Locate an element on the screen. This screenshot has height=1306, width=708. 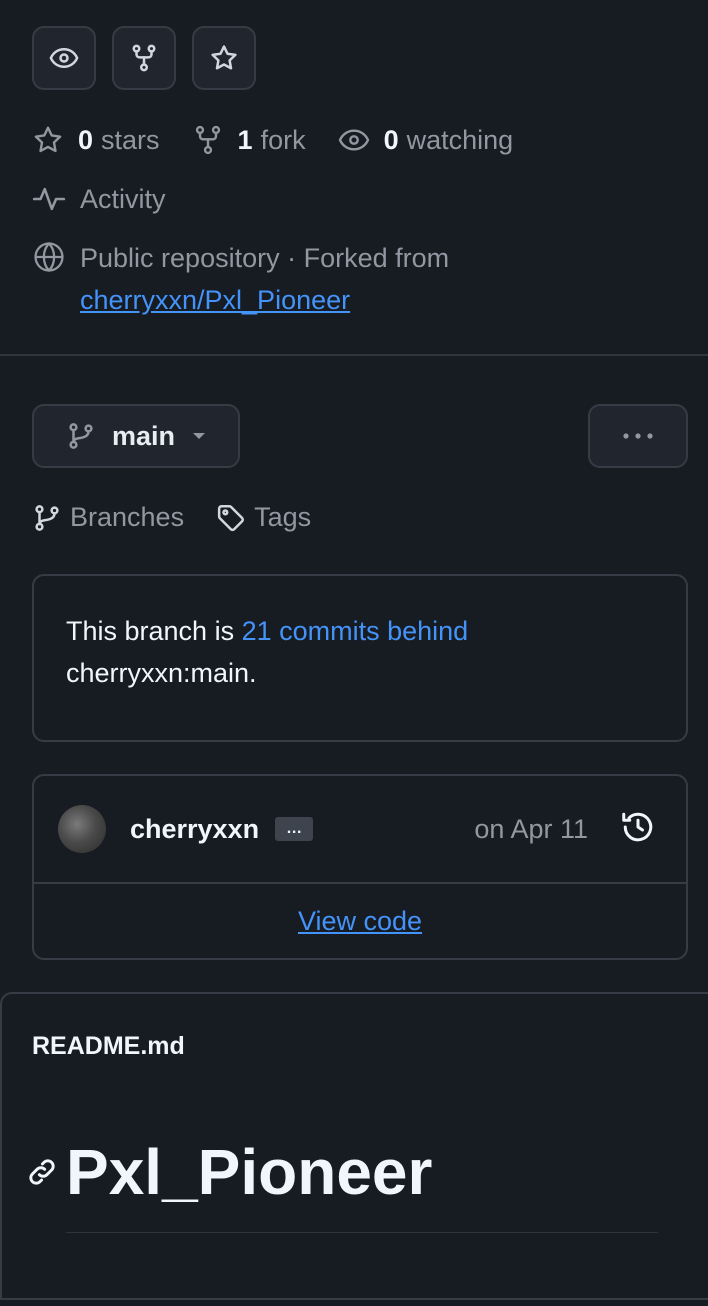
globe-icon is located at coordinates (49, 257).